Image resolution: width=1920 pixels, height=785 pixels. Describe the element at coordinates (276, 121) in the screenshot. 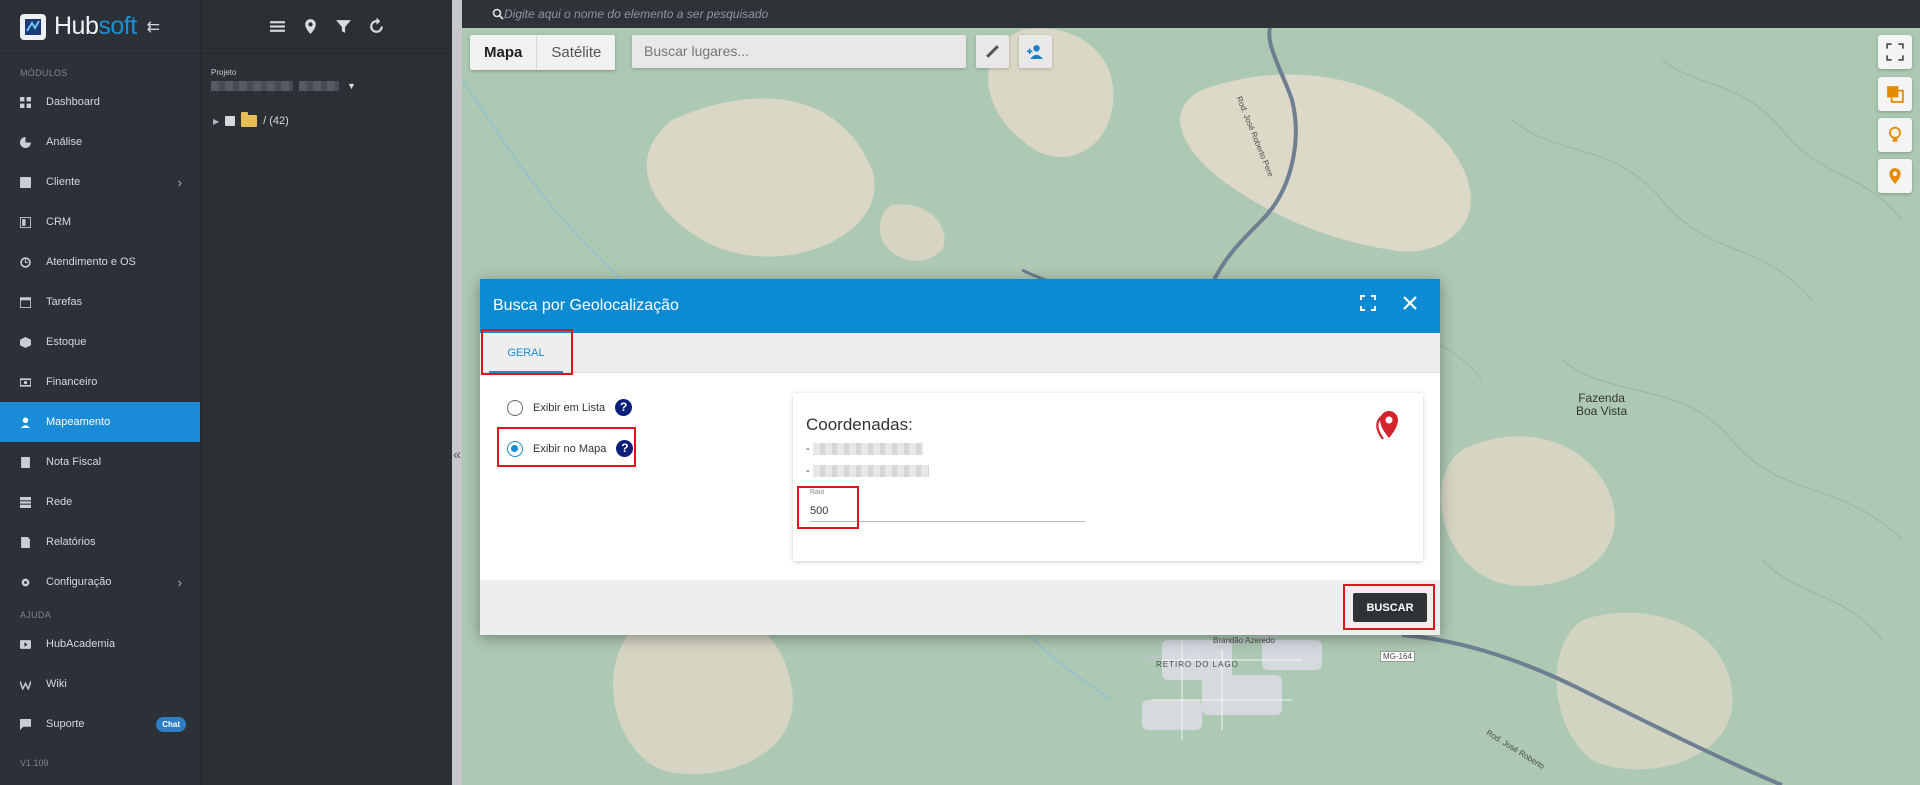

I see `tree-root-label: / (42)` at that location.